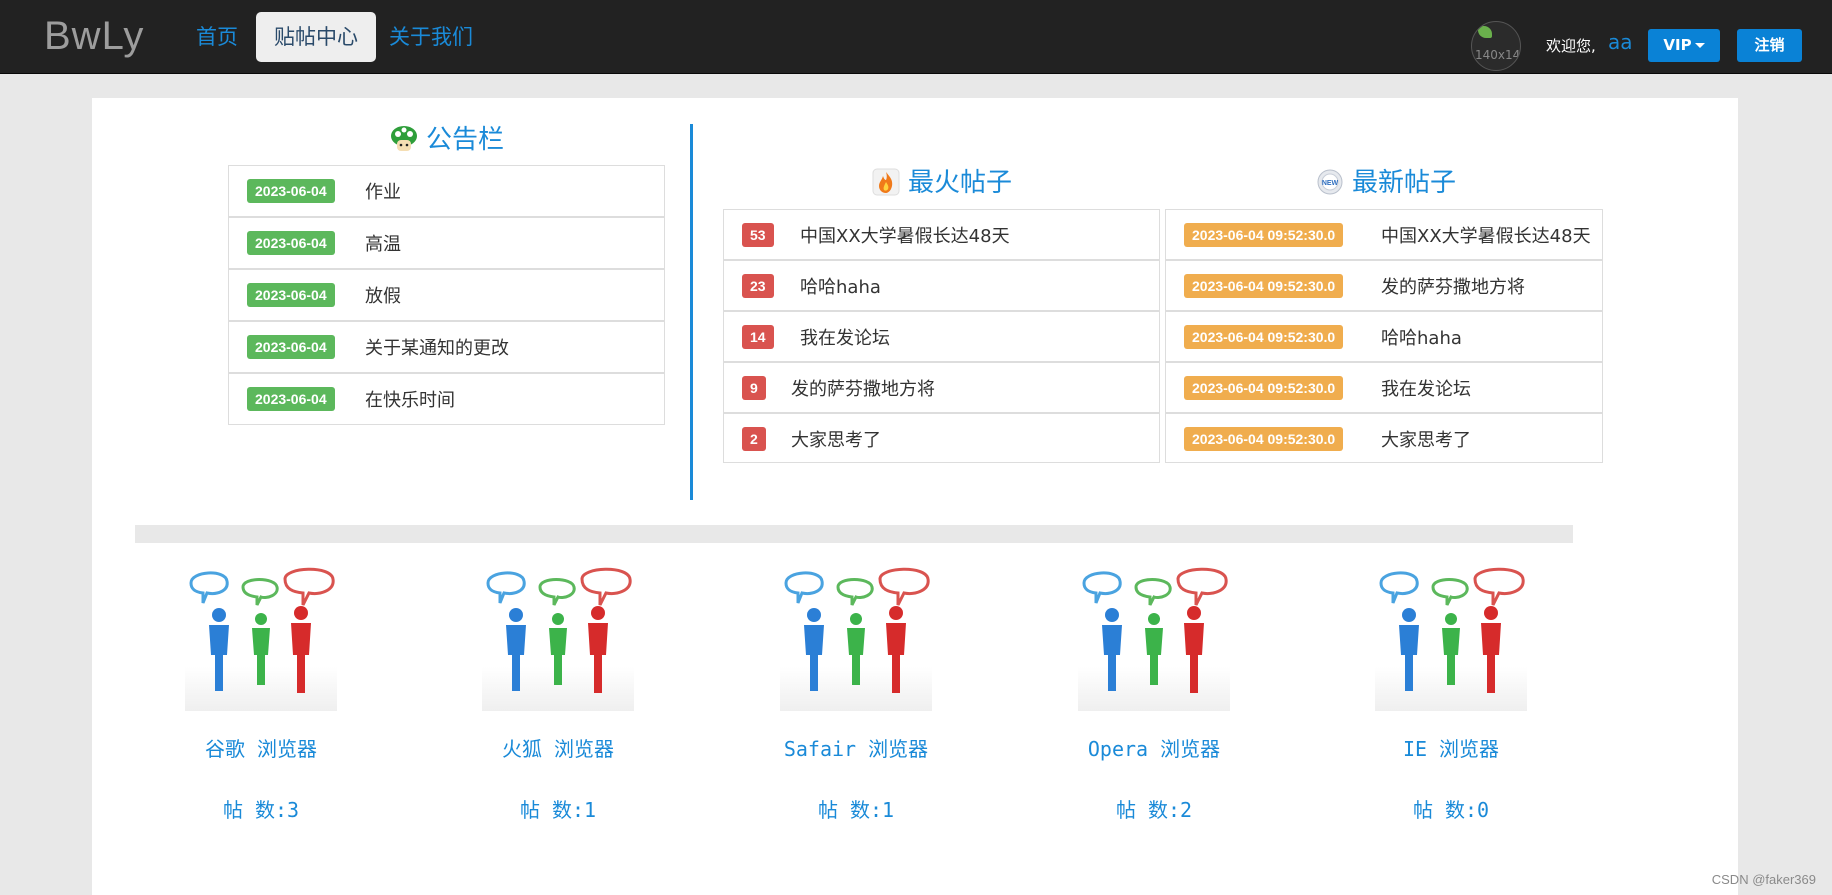  What do you see at coordinates (1763, 879) in the screenshot?
I see `watermark: CSDN @faker369` at bounding box center [1763, 879].